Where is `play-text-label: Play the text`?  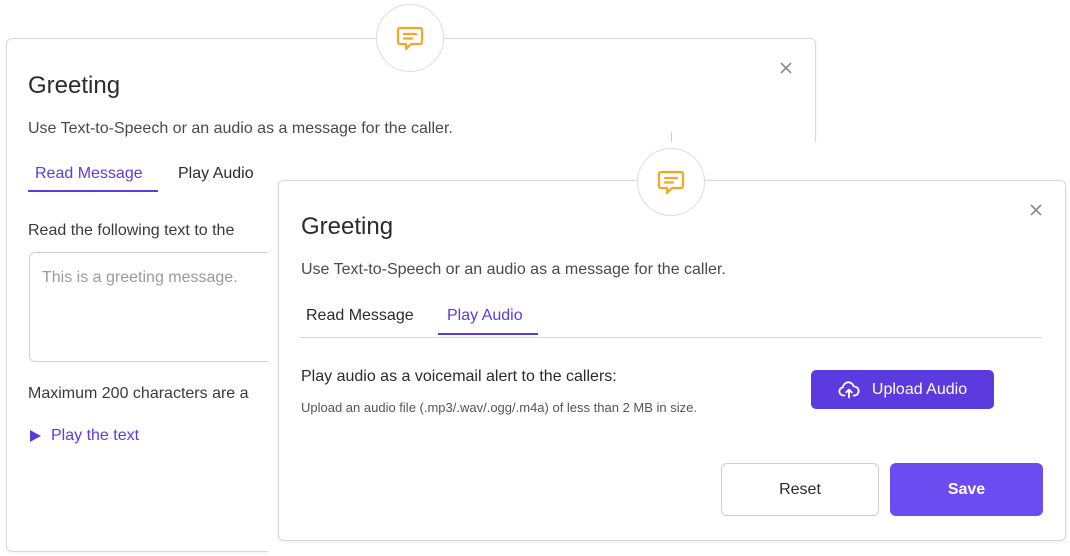 play-text-label: Play the text is located at coordinates (95, 435).